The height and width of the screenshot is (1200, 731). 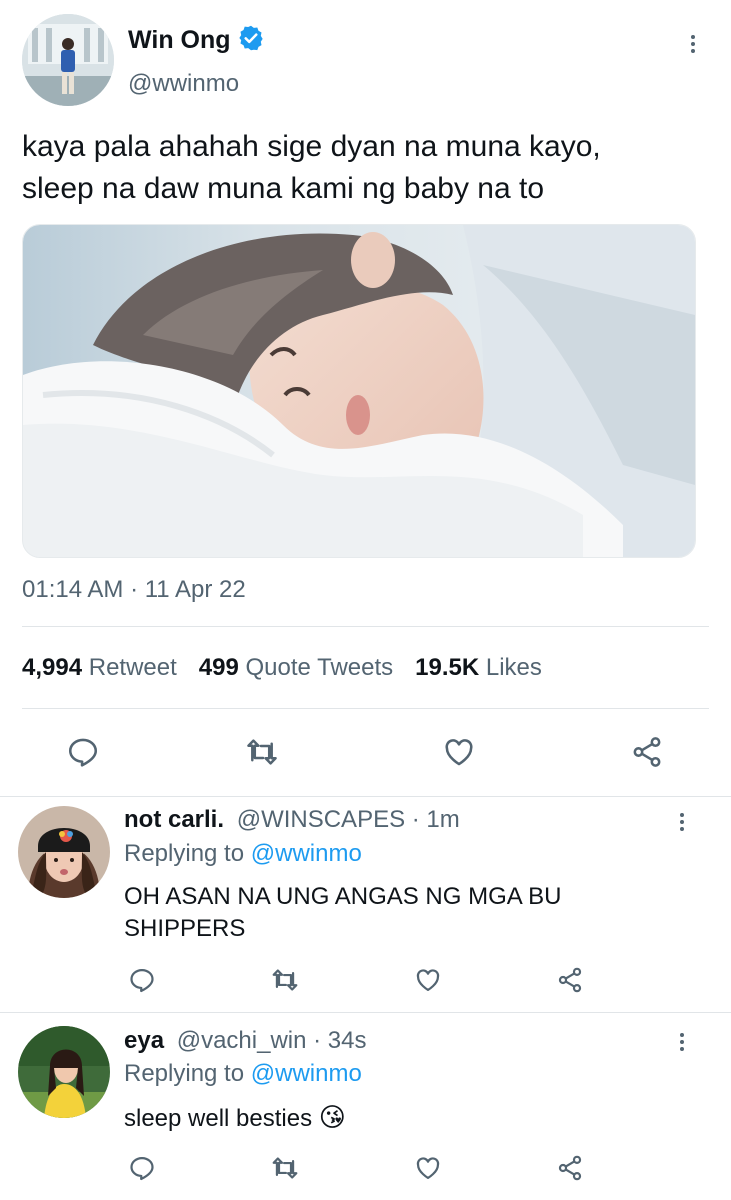 What do you see at coordinates (185, 928) in the screenshot?
I see `reply-text-line: SHIPPERS` at bounding box center [185, 928].